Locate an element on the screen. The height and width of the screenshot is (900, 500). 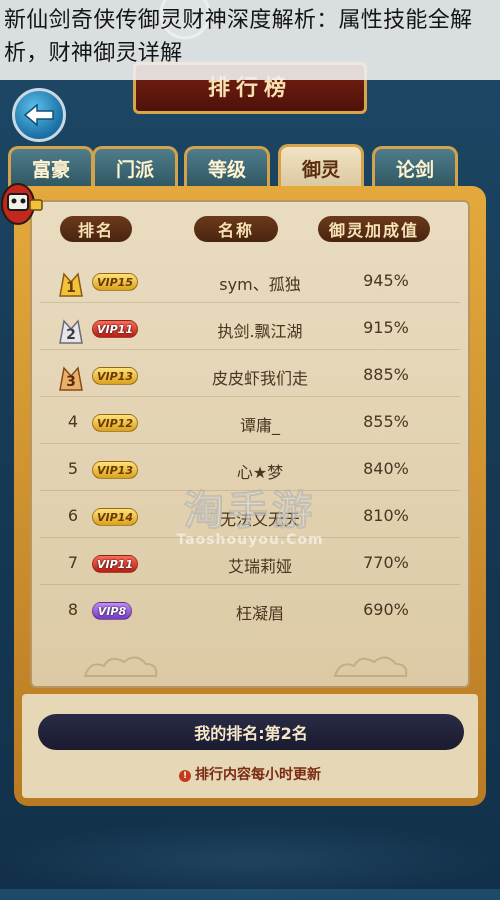
tab-sect: 门派 is located at coordinates (135, 167).